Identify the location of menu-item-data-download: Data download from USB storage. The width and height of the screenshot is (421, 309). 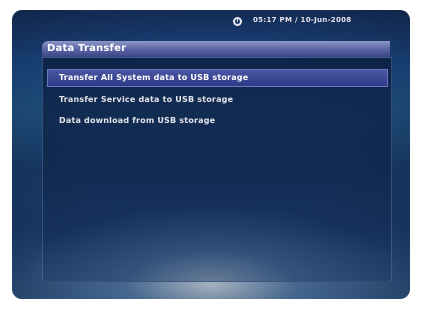
(218, 121).